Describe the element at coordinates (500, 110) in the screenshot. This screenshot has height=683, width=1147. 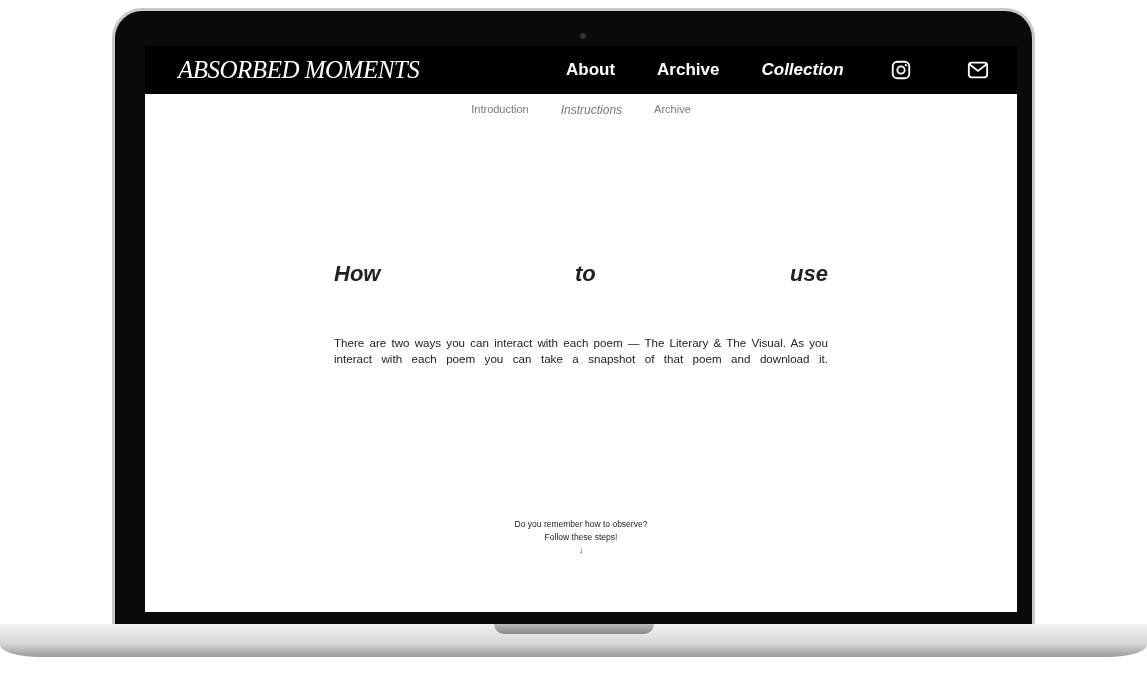
I see `subnav-link: Introduction` at that location.